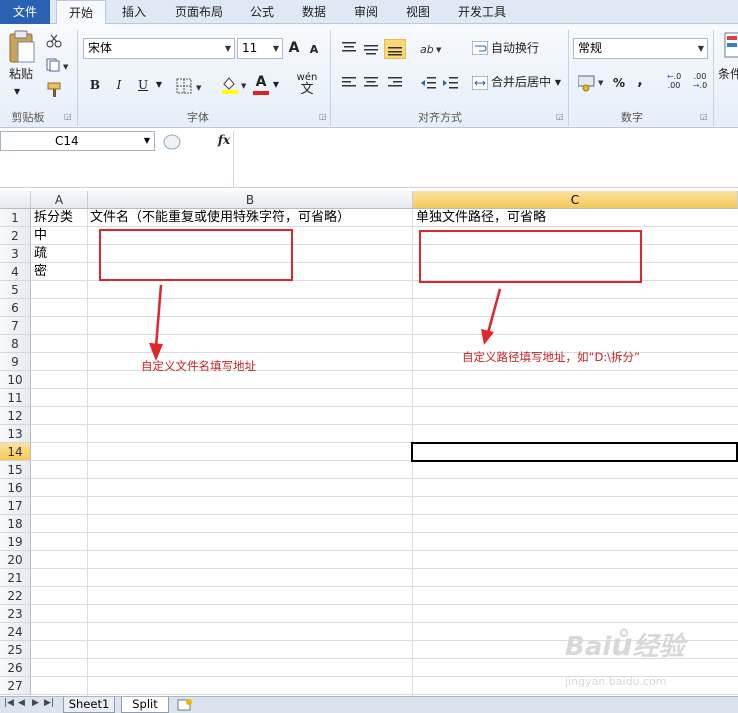 The height and width of the screenshot is (713, 738). What do you see at coordinates (15, 596) in the screenshot?
I see `row-header-22: 22` at bounding box center [15, 596].